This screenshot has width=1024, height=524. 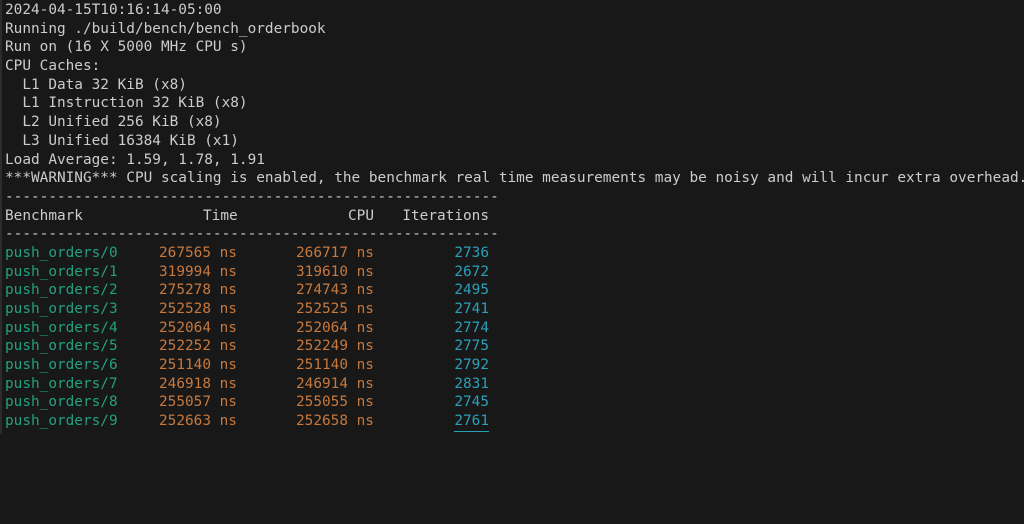 What do you see at coordinates (61, 252) in the screenshot?
I see `benchmark-name: push_orders/0` at bounding box center [61, 252].